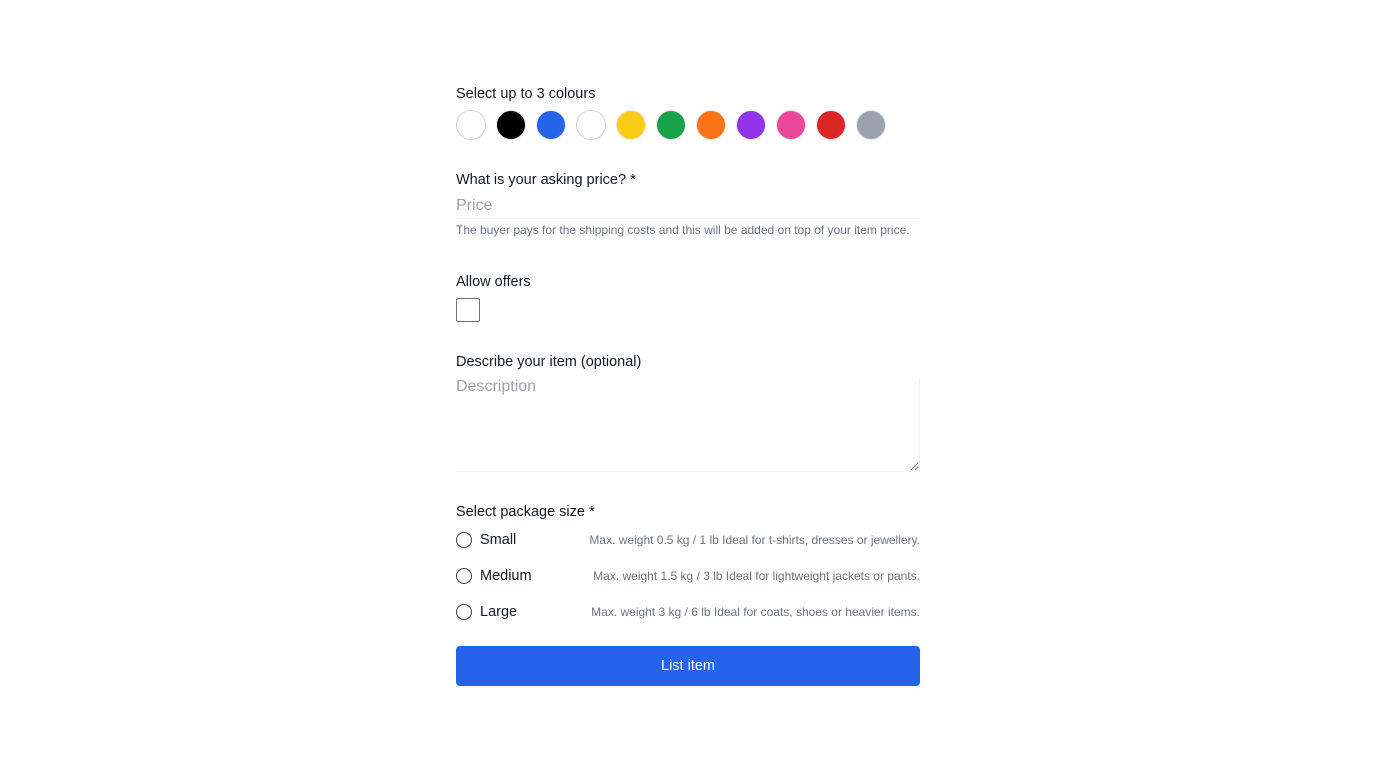 This screenshot has height=768, width=1376. Describe the element at coordinates (551, 125) in the screenshot. I see `colour-swatch-blue` at that location.